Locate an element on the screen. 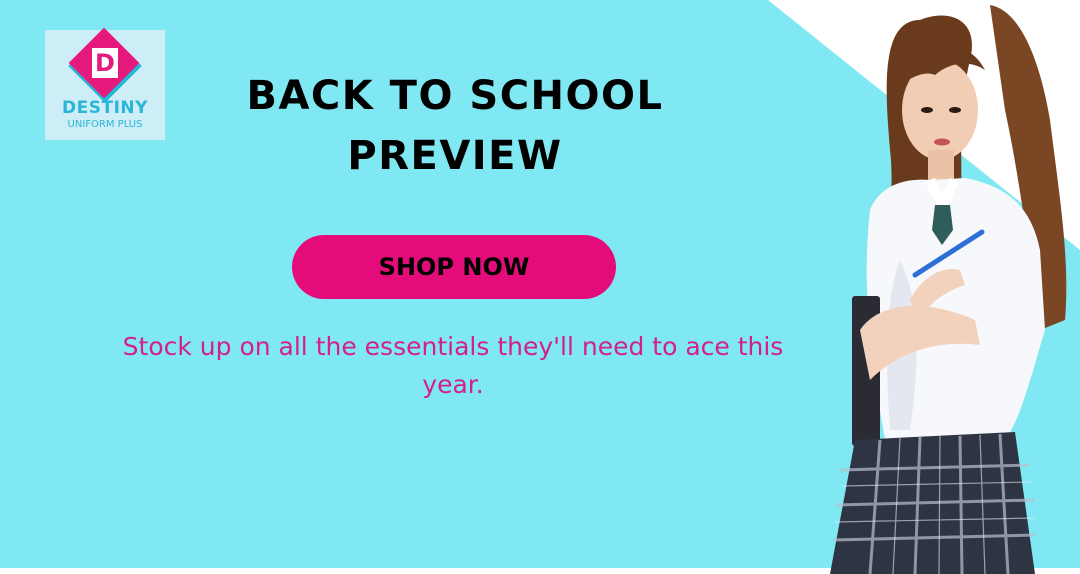 The image size is (1080, 574). title-line-1: BACK TO SCHOOL is located at coordinates (455, 96).